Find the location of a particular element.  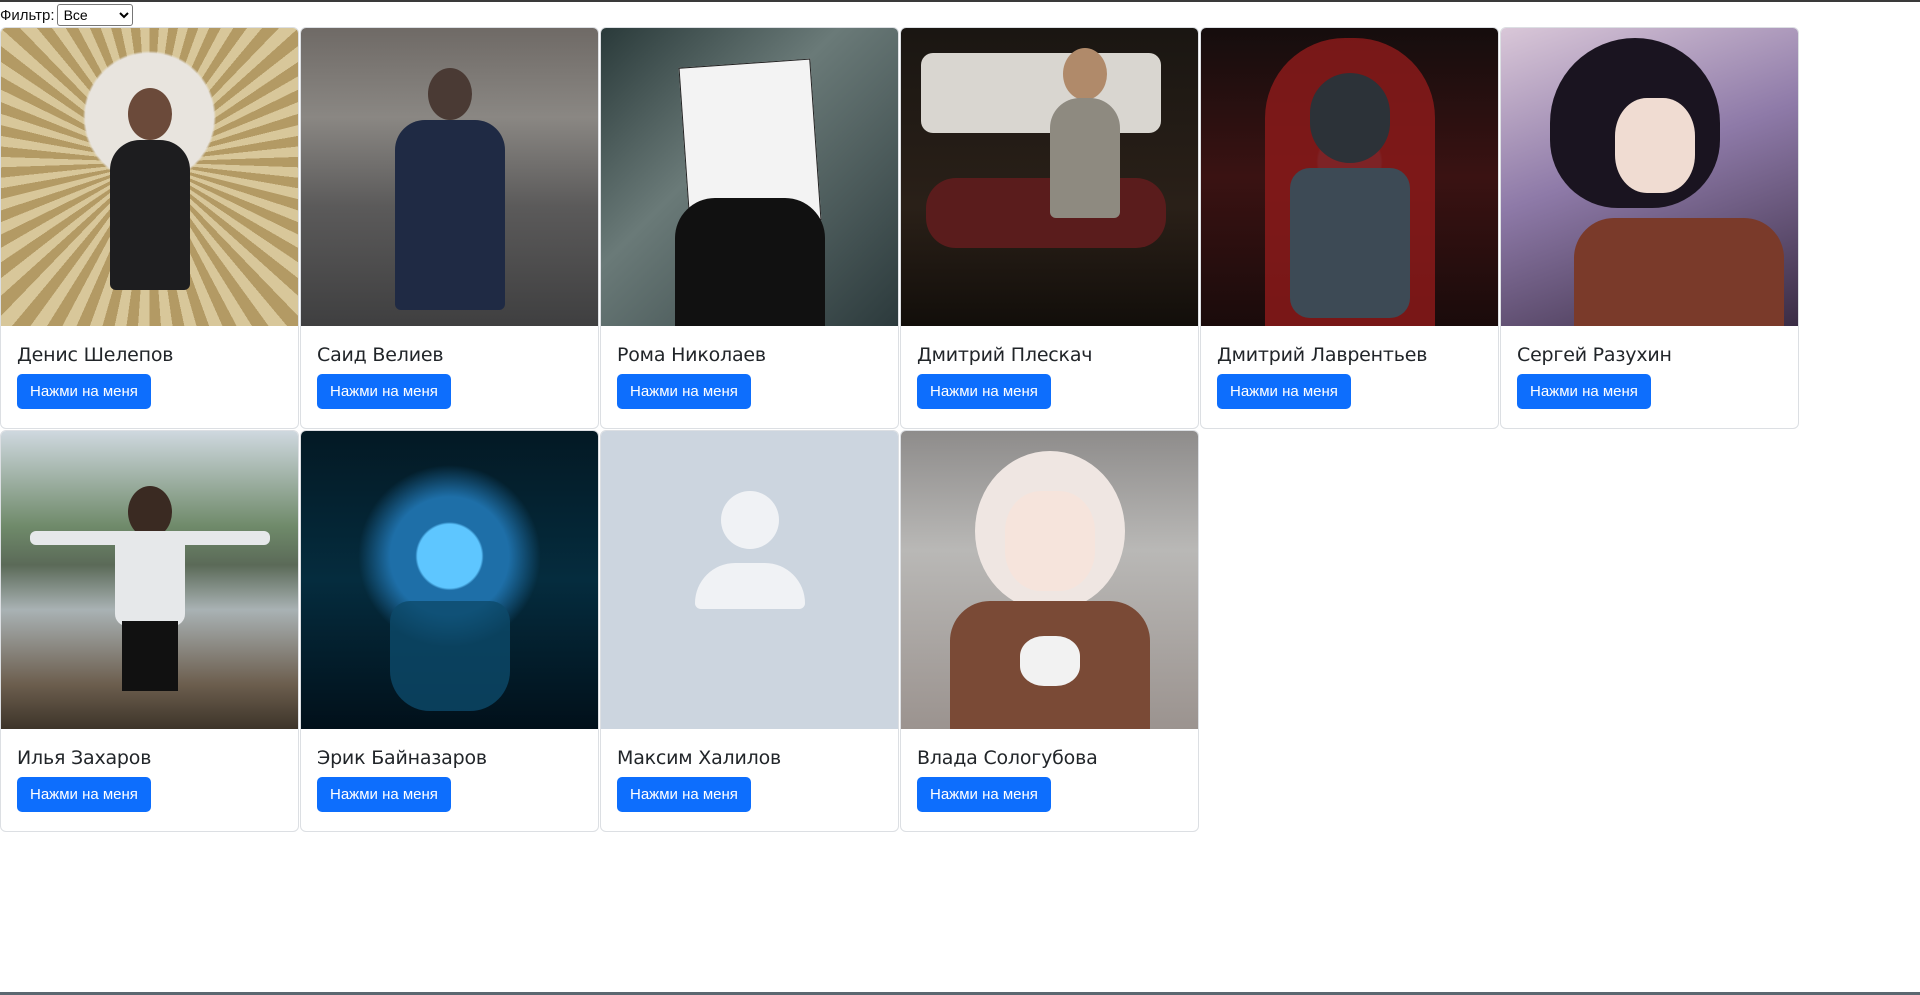

card-title: Дмитрий Лаврентьев is located at coordinates (1322, 355).